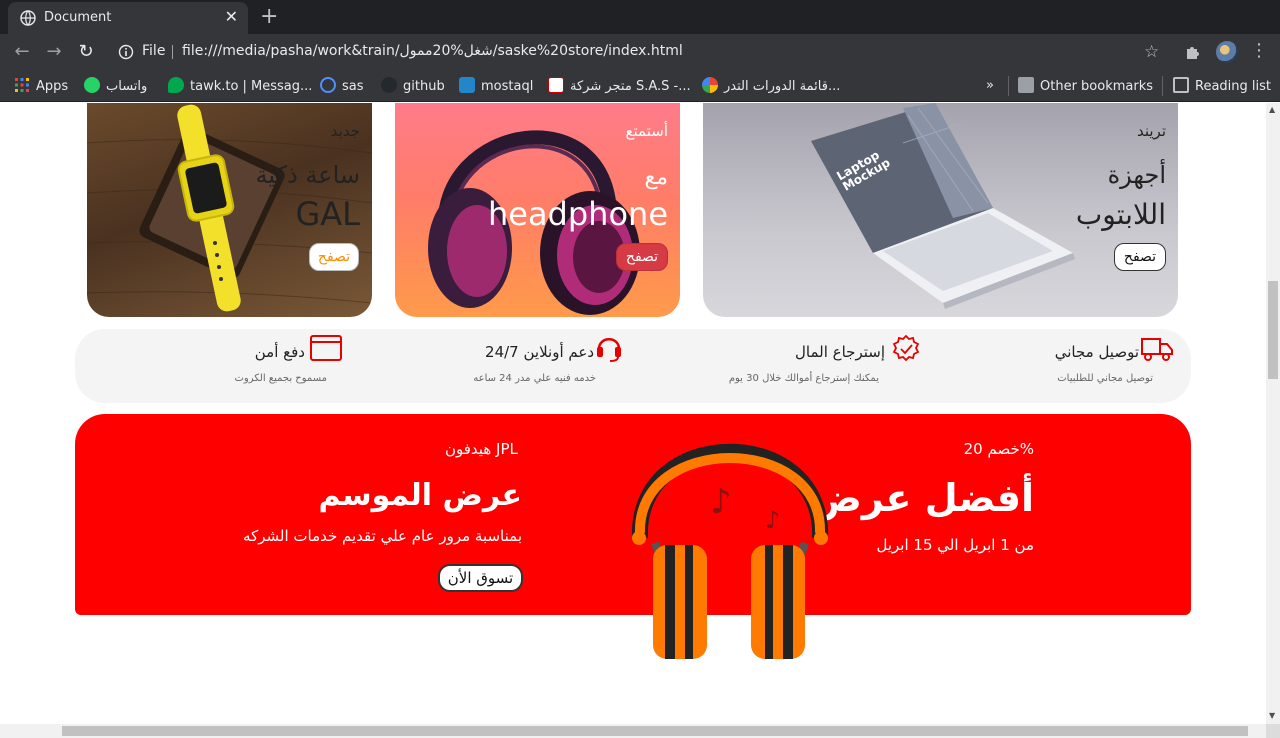 The image size is (1280, 738). Describe the element at coordinates (92, 85) in the screenshot. I see `whatsapp-icon` at that location.